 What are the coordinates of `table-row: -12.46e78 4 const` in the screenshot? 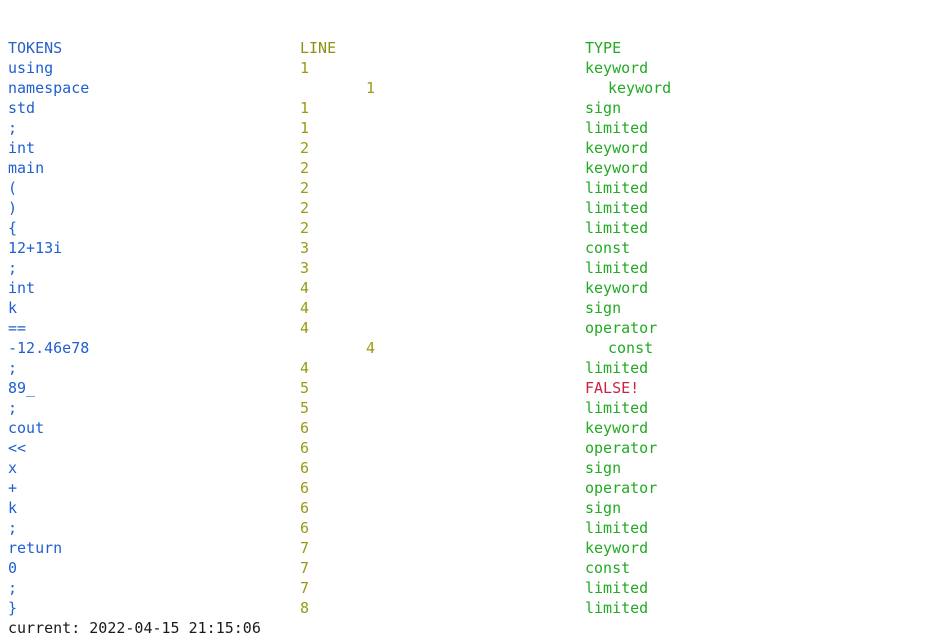 It's located at (462, 348).